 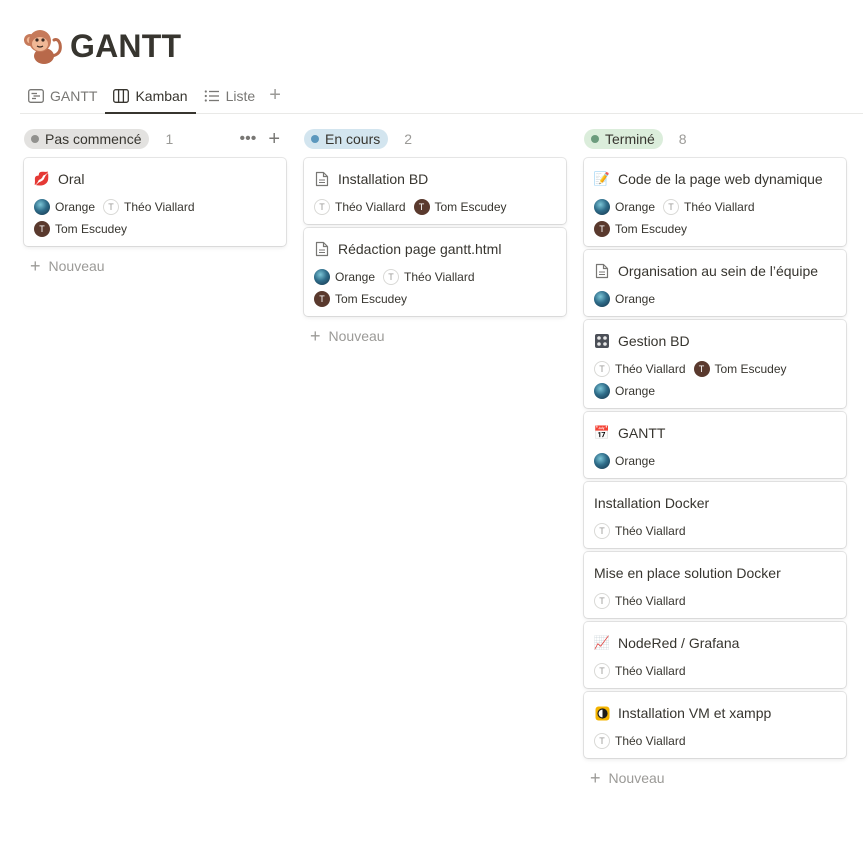 I want to click on card-title-text: GANTT, so click(x=642, y=433).